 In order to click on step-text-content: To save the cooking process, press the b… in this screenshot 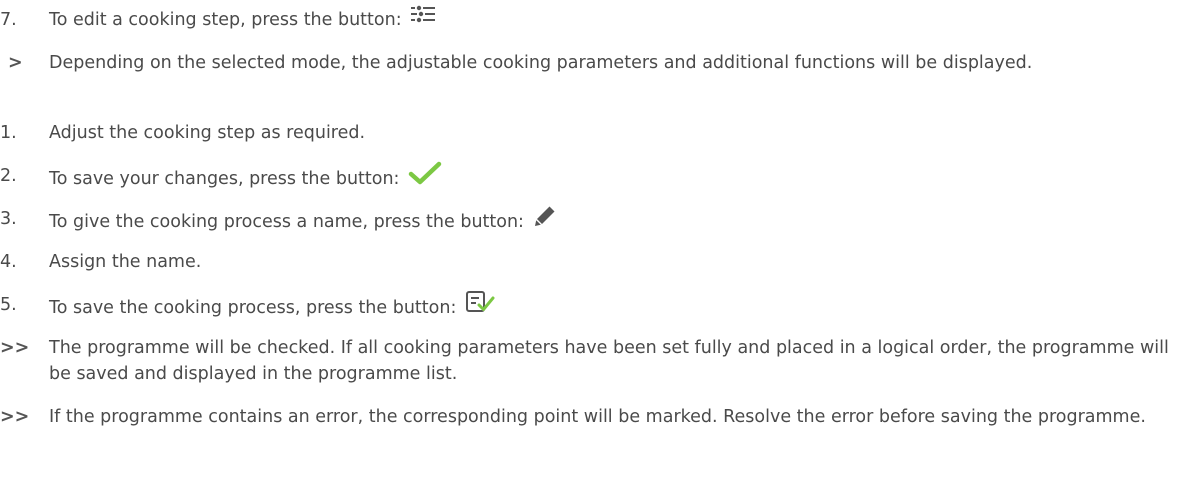, I will do `click(253, 308)`.